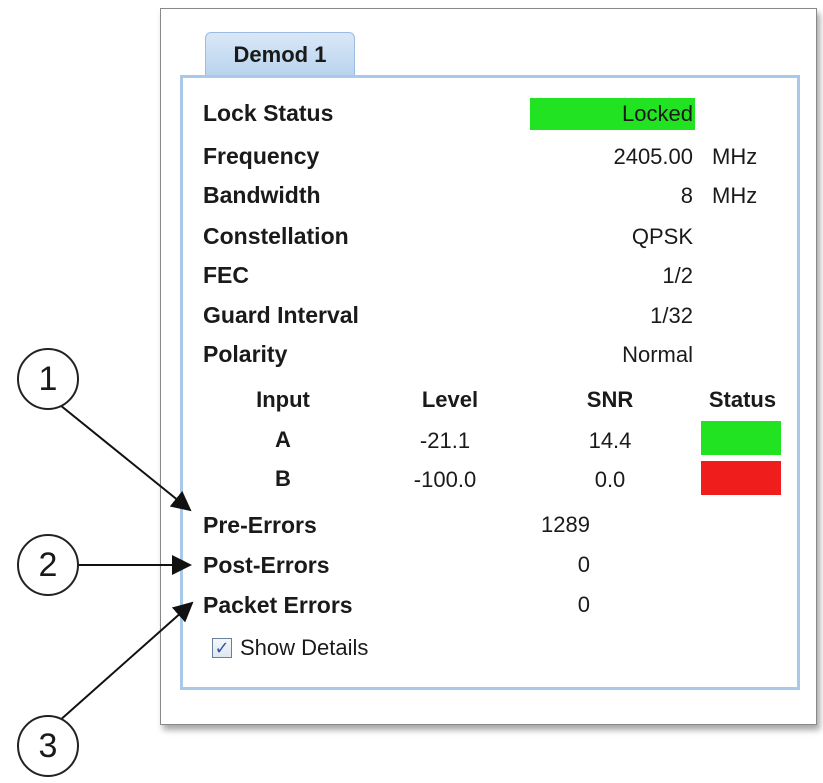  What do you see at coordinates (653, 156) in the screenshot?
I see `frequency-value: 2405.00` at bounding box center [653, 156].